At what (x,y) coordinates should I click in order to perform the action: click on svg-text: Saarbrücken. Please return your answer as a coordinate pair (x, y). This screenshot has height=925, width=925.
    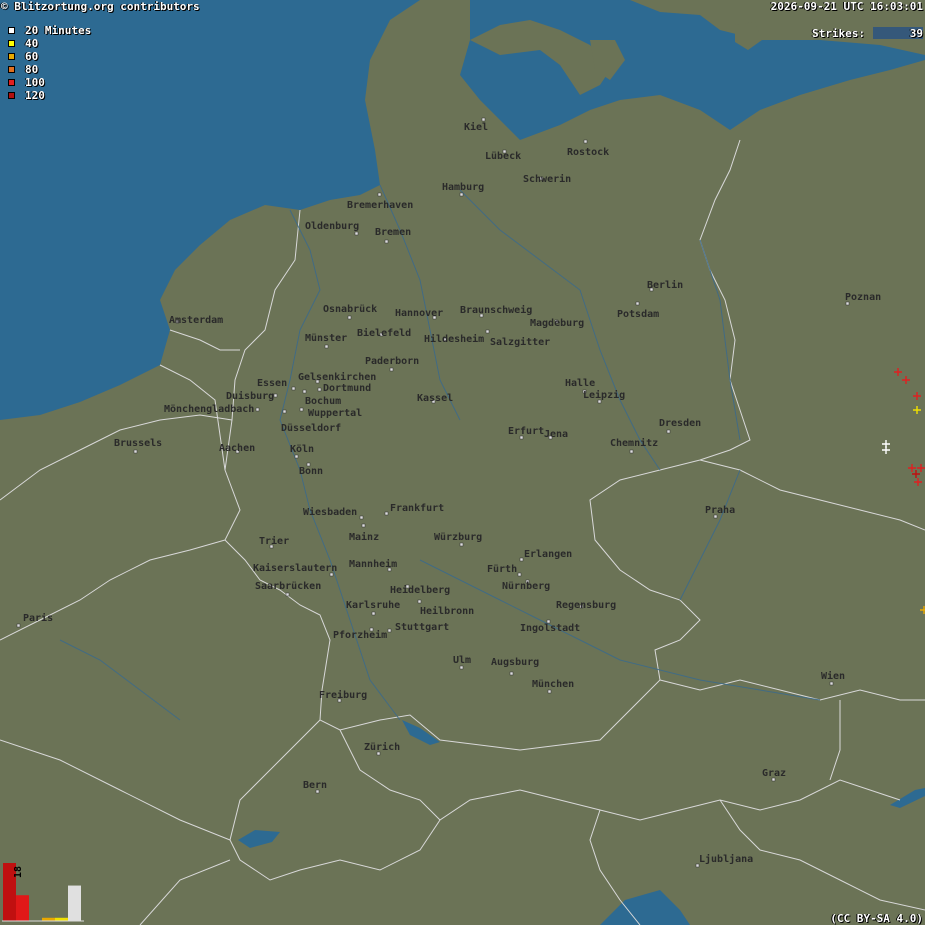
    Looking at the image, I should click on (288, 586).